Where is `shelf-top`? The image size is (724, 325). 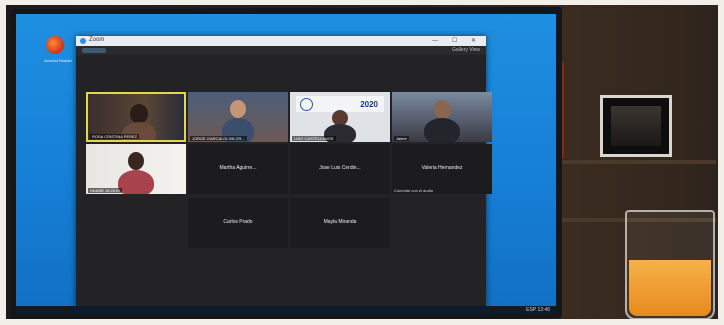
shelf-top is located at coordinates (636, 162).